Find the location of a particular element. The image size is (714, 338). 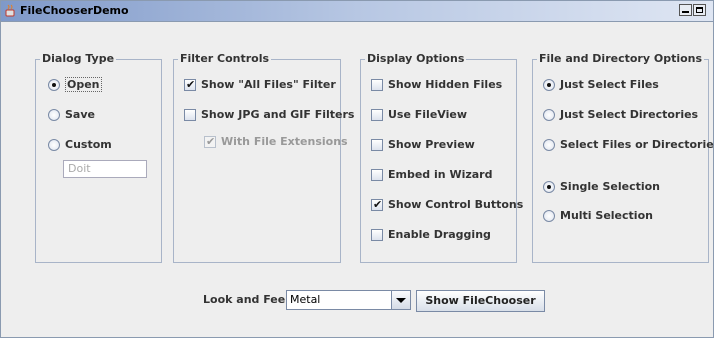

window-title: FileChooserDemo is located at coordinates (74, 10).